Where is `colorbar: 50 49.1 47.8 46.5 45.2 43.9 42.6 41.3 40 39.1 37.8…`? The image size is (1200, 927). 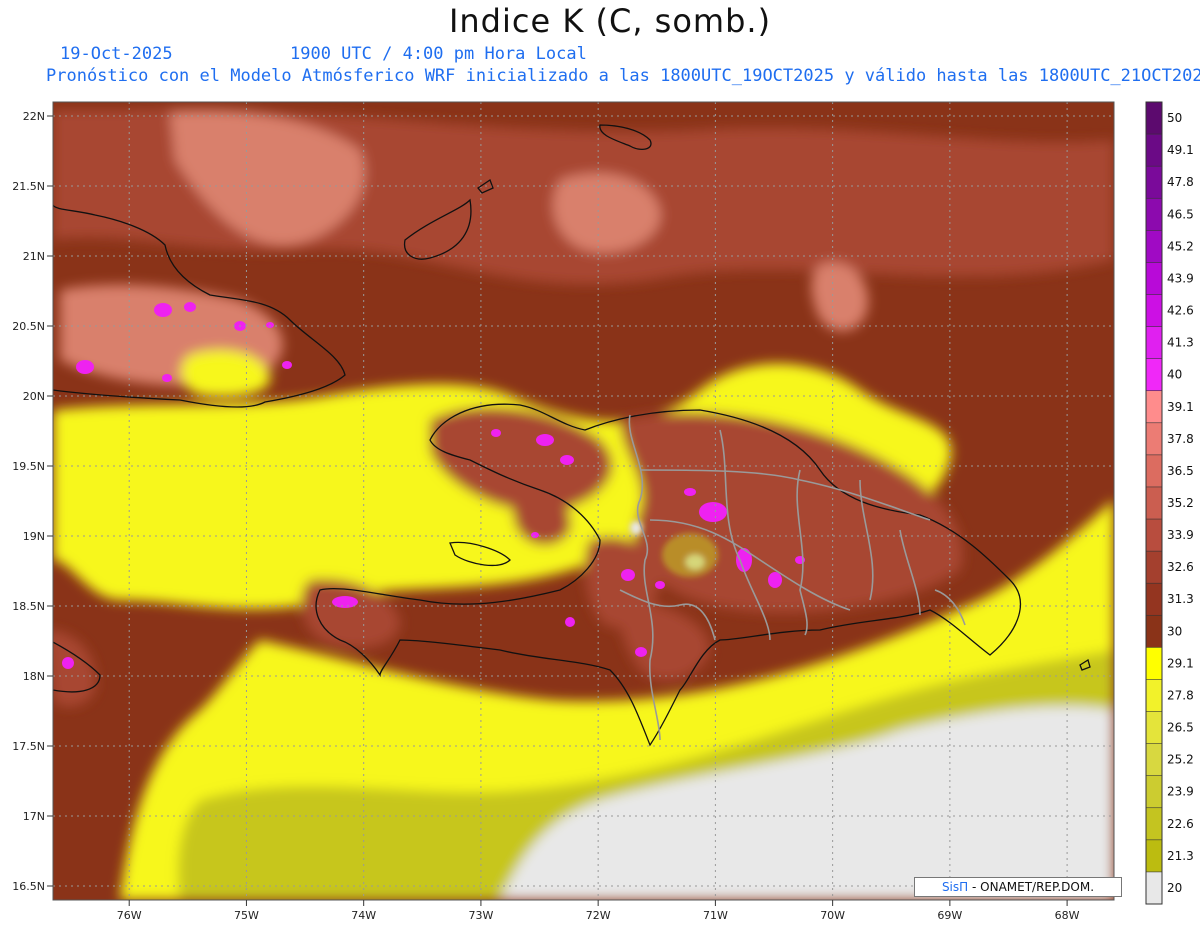 colorbar: 50 49.1 47.8 46.5 45.2 43.9 42.6 41.3 40 39.1 37.8… is located at coordinates (1169, 503).